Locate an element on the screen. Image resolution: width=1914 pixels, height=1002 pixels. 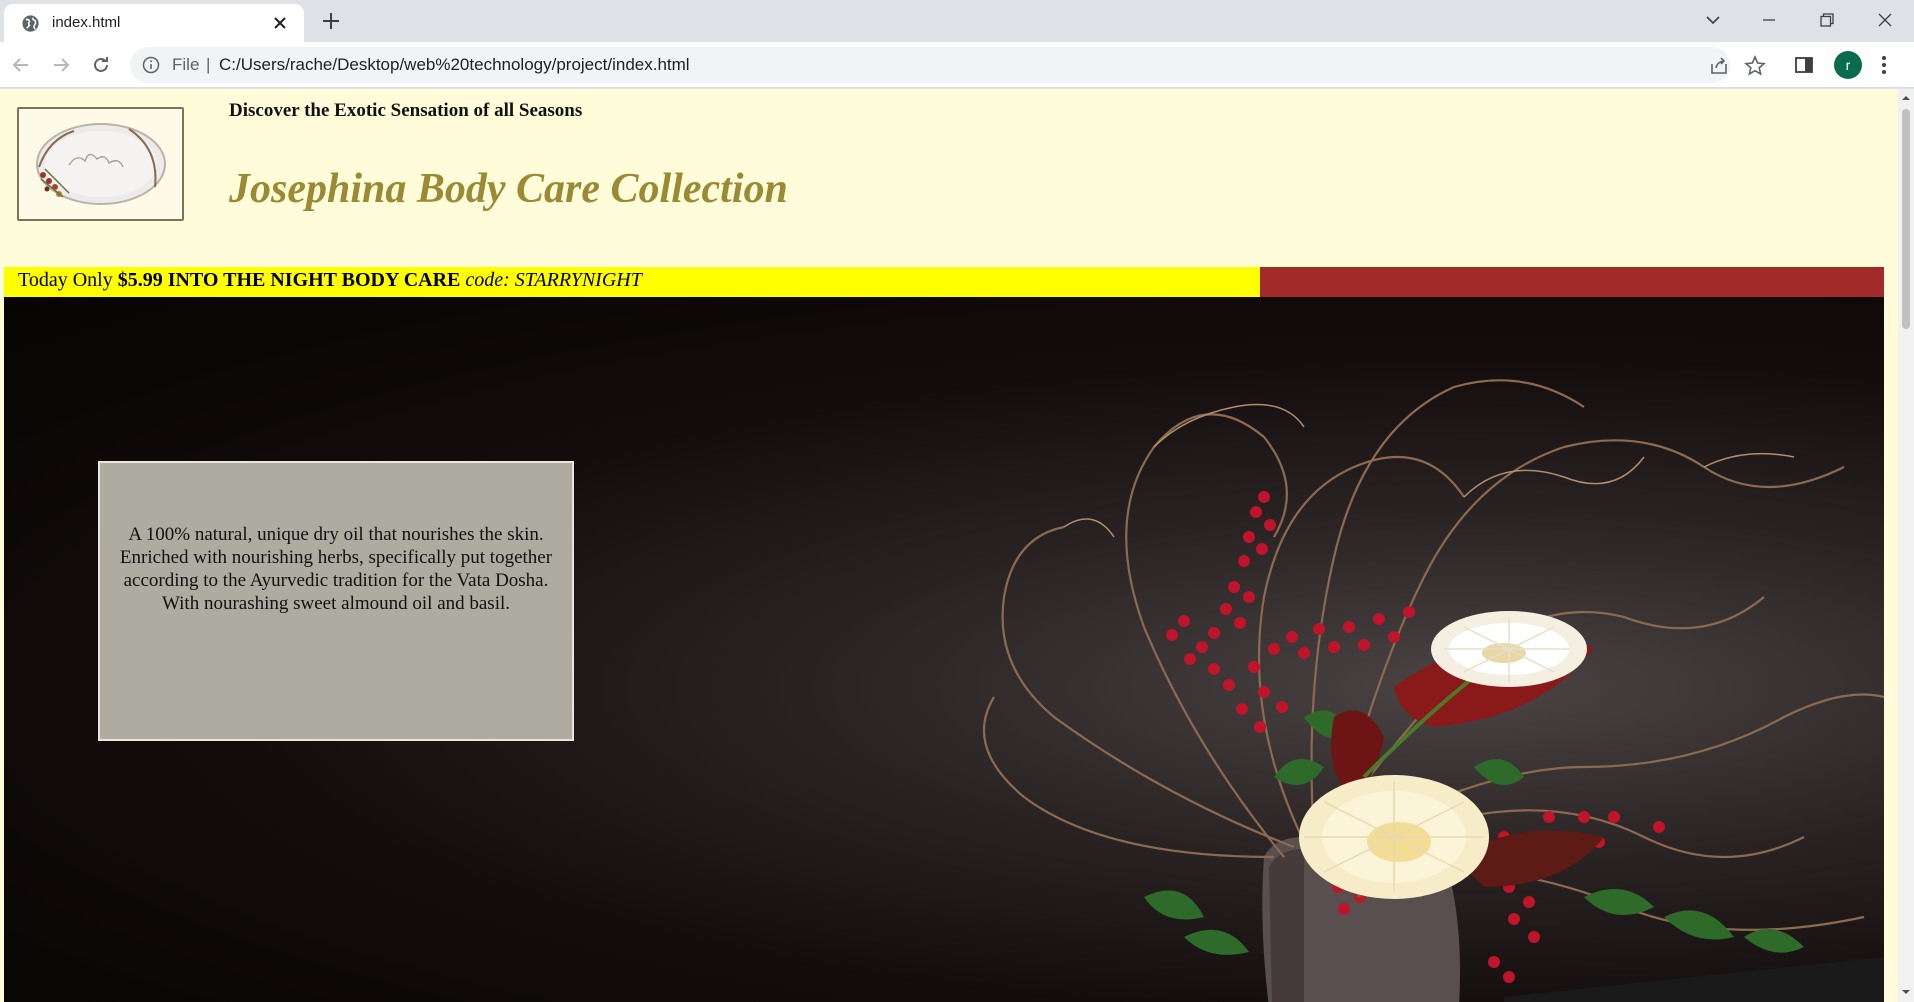
globe-icon is located at coordinates (30, 23).